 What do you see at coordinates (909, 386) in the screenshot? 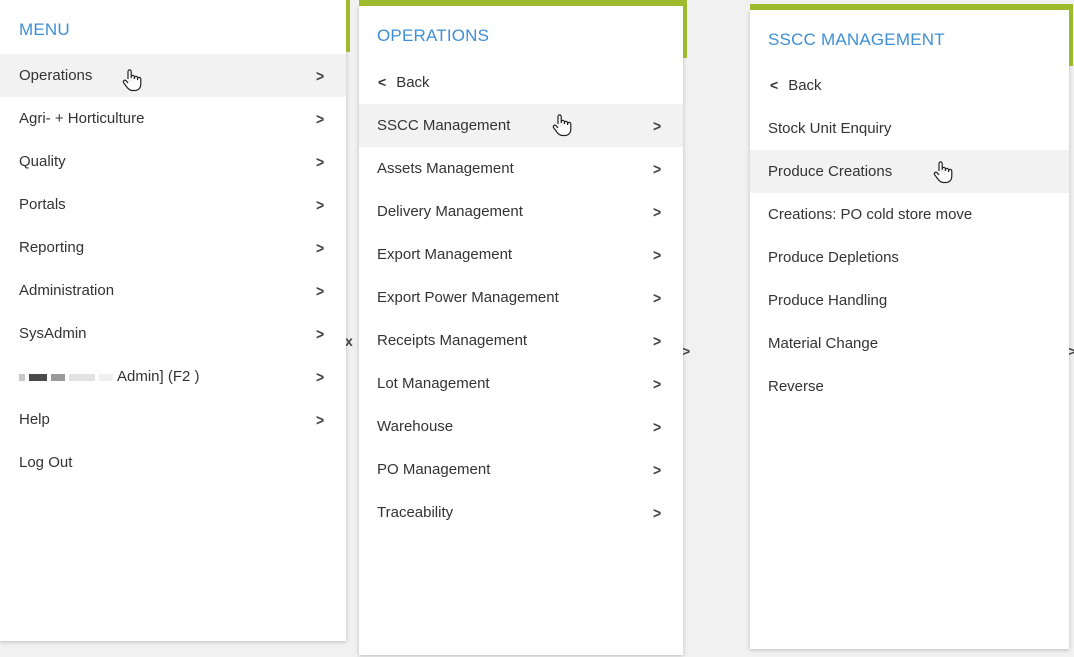
I see `sscc-item-reverse: Reverse` at bounding box center [909, 386].